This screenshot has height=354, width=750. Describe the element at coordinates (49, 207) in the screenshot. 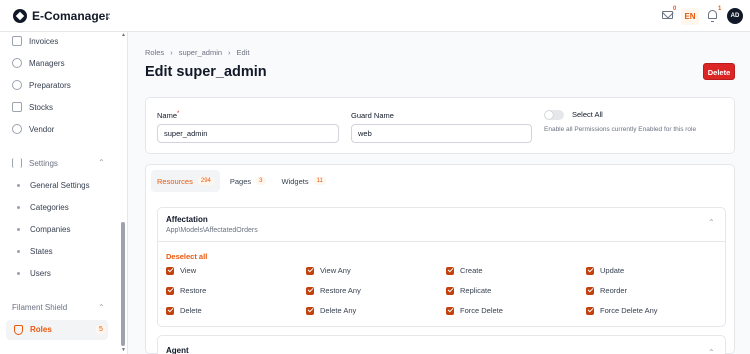

I see `sidebar-item-categories: Categories` at that location.